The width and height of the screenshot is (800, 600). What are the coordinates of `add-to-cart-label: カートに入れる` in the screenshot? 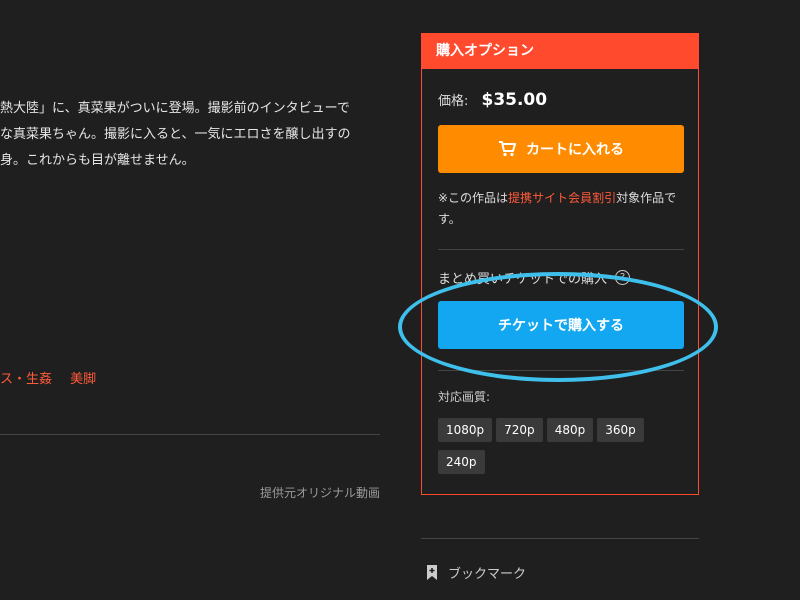 It's located at (575, 150).